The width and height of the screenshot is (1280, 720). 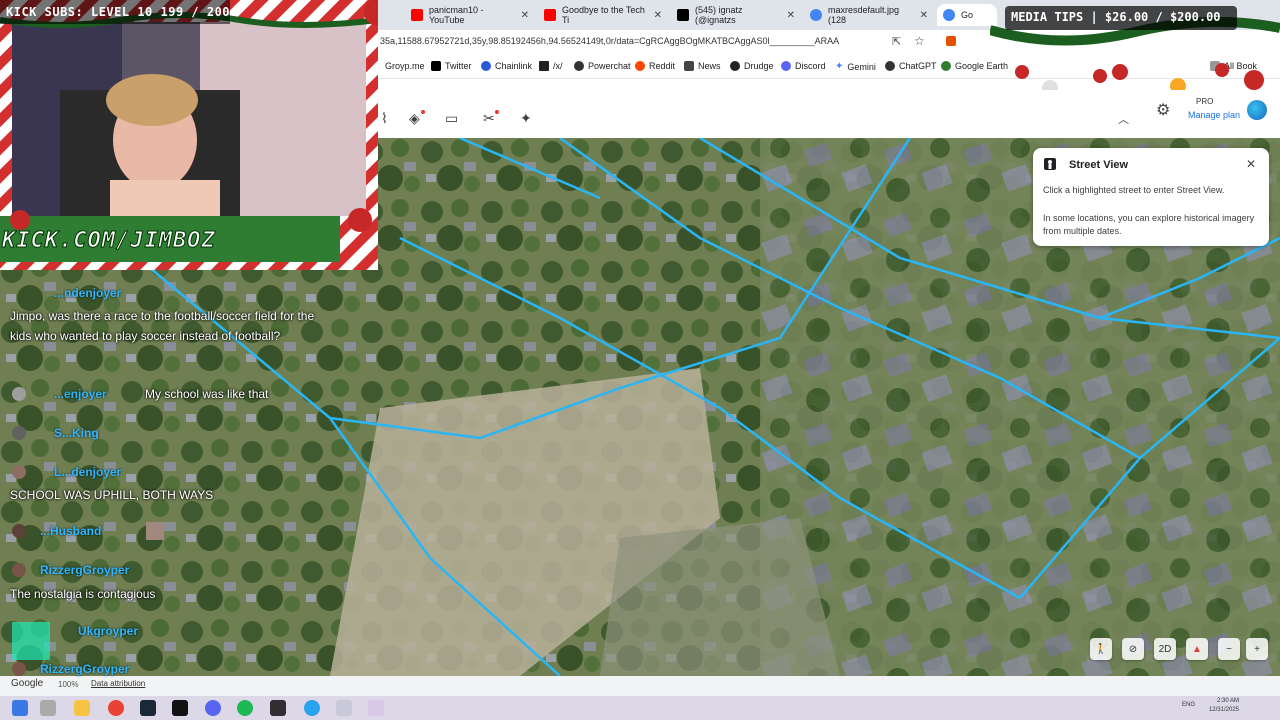 What do you see at coordinates (1221, 706) in the screenshot?
I see `clock: 2:30 AM 12/31/2025` at bounding box center [1221, 706].